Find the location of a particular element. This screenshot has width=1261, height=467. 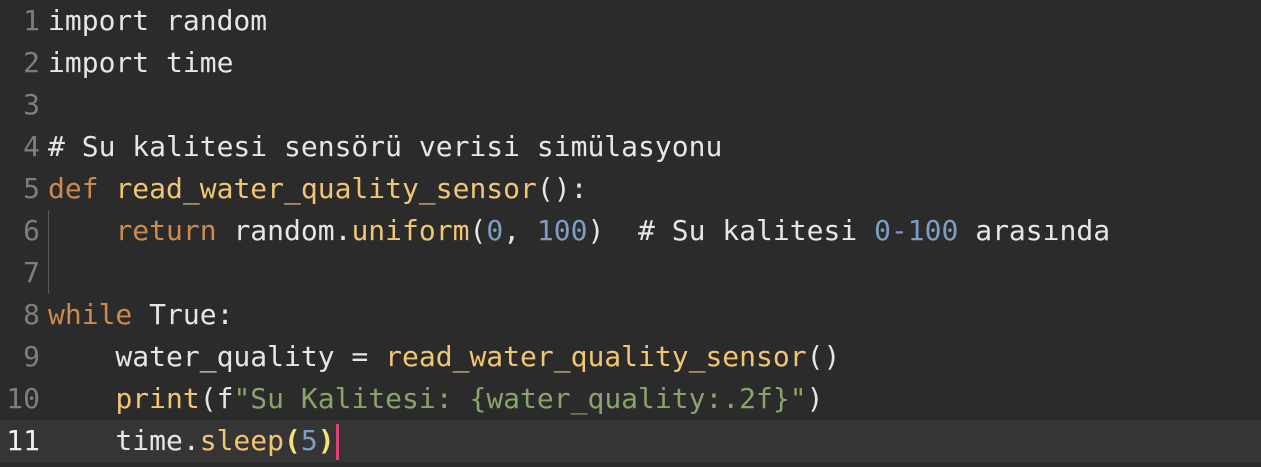

code-token: ) # Su kalitesi is located at coordinates (731, 230).